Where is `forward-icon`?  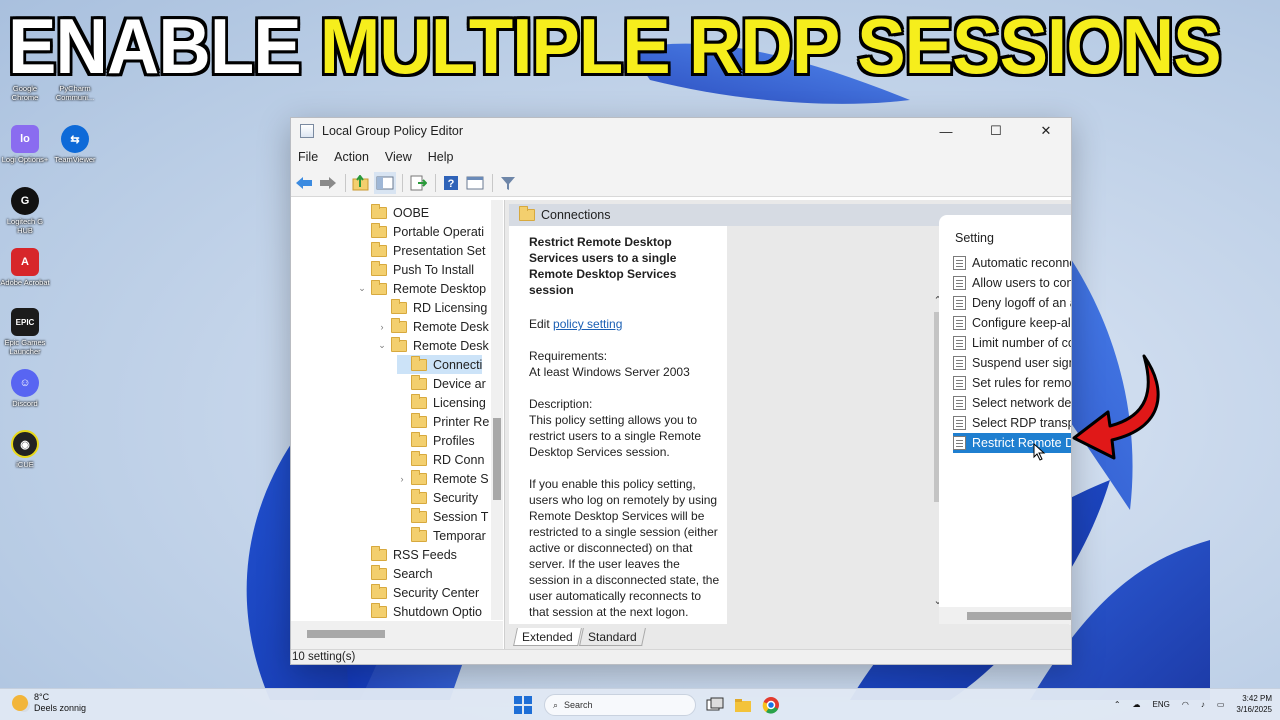 forward-icon is located at coordinates (328, 183).